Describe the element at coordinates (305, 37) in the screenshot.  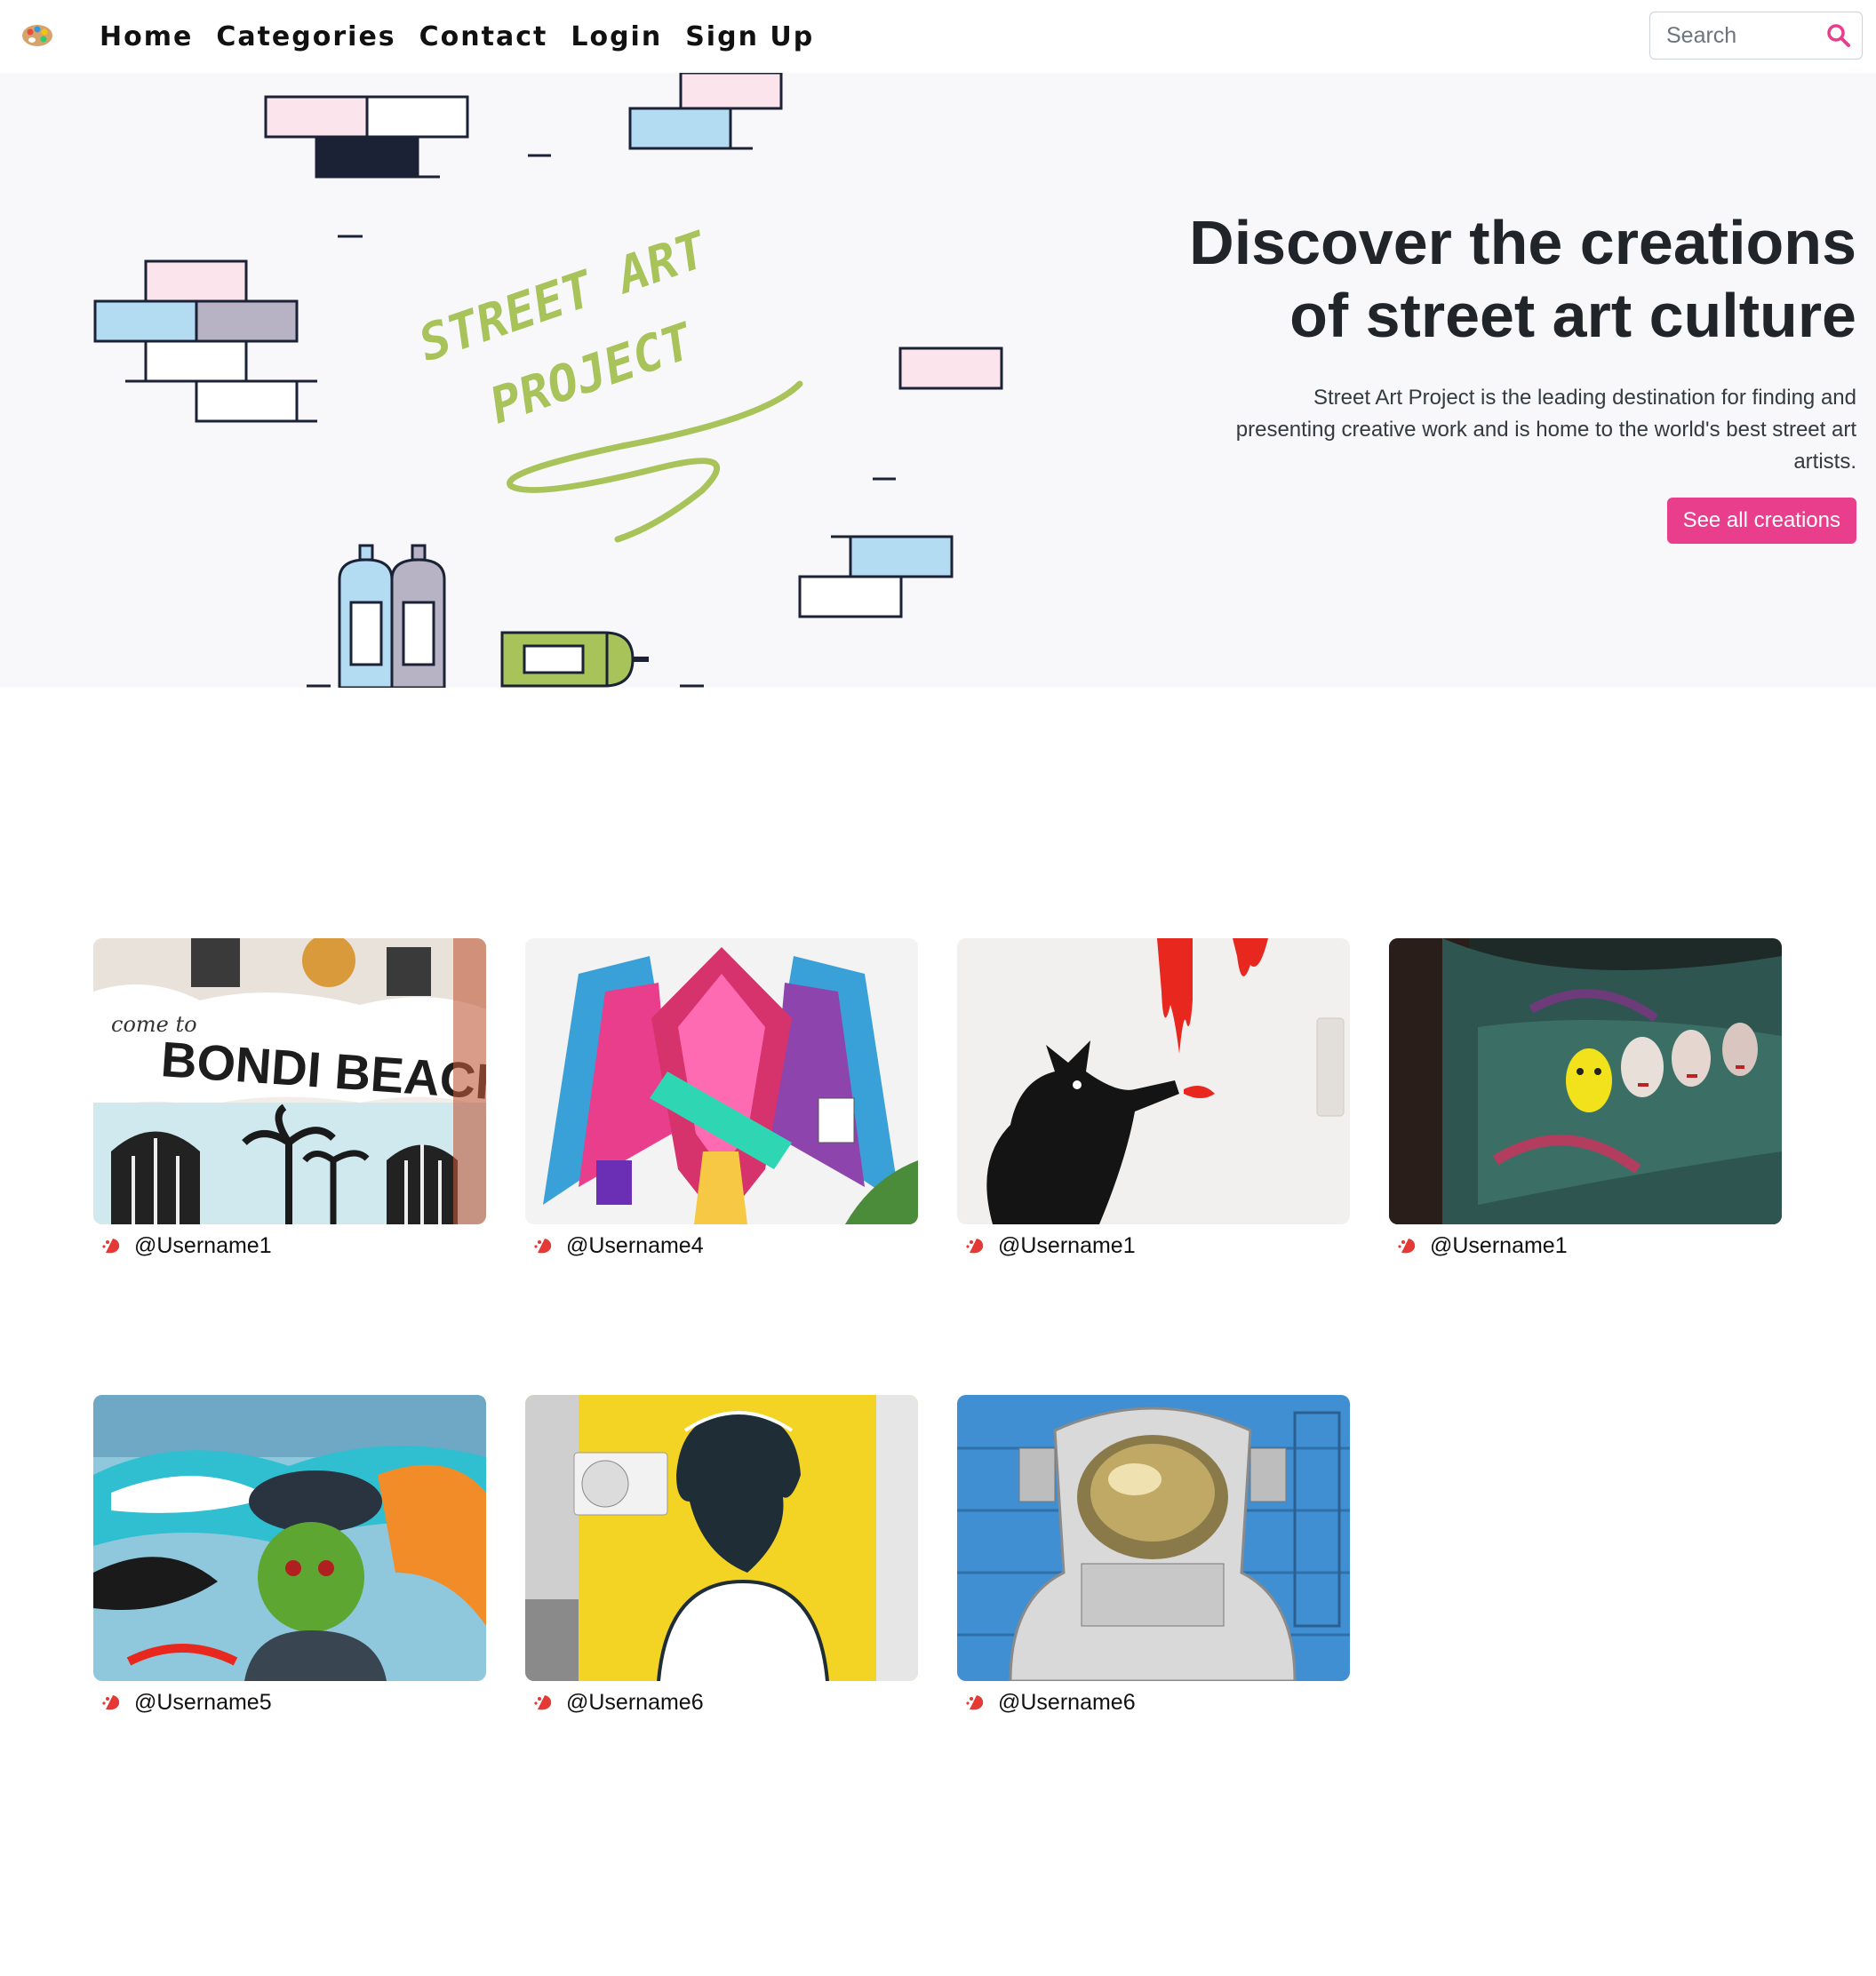
I see `nav-categories: Categories` at that location.